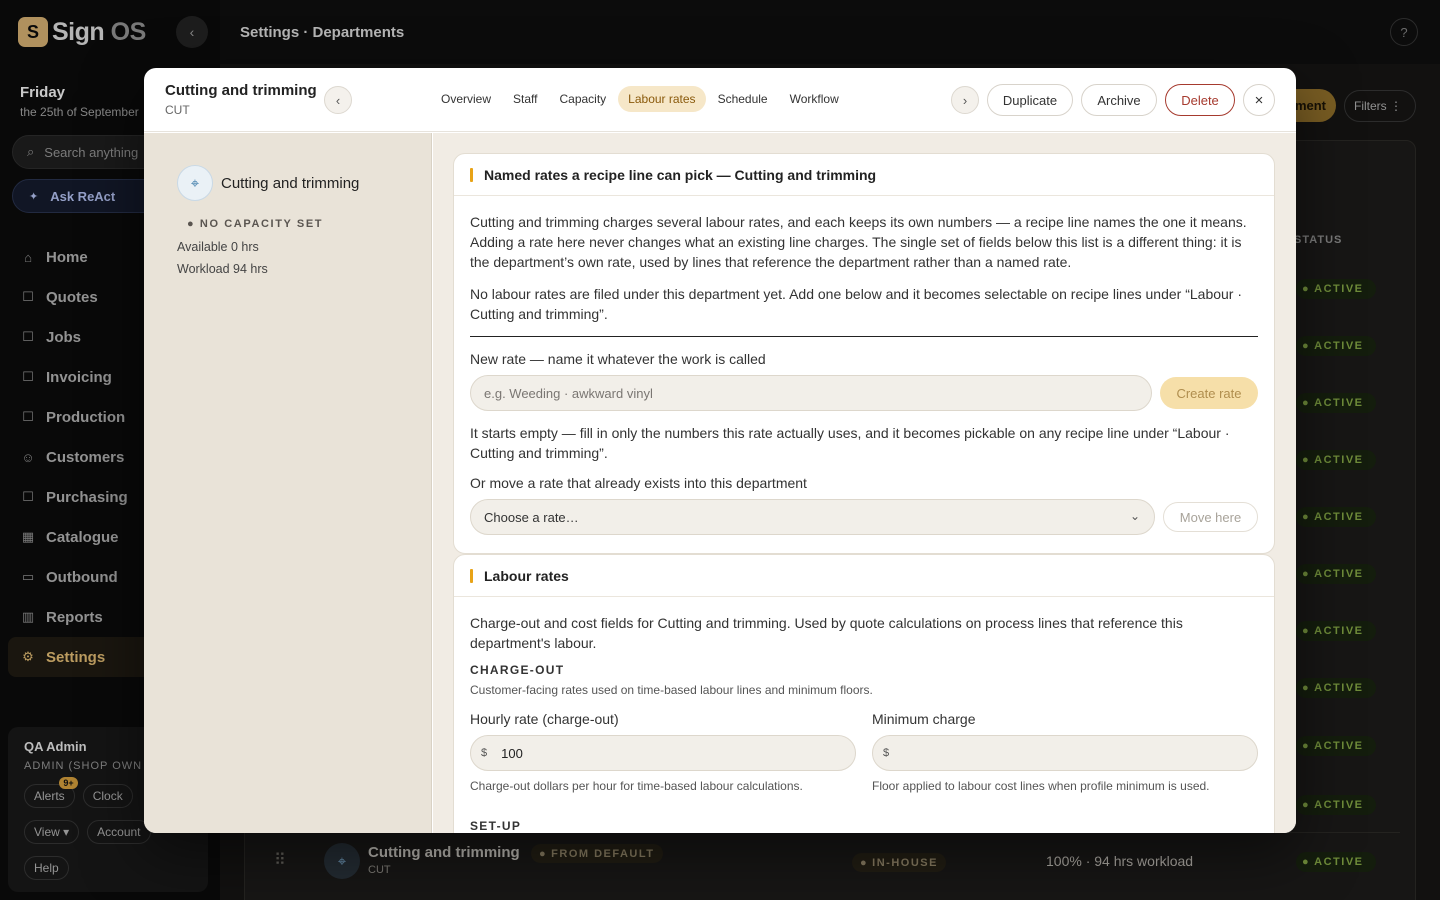 The width and height of the screenshot is (1440, 900). I want to click on delete-button: Delete, so click(1200, 100).